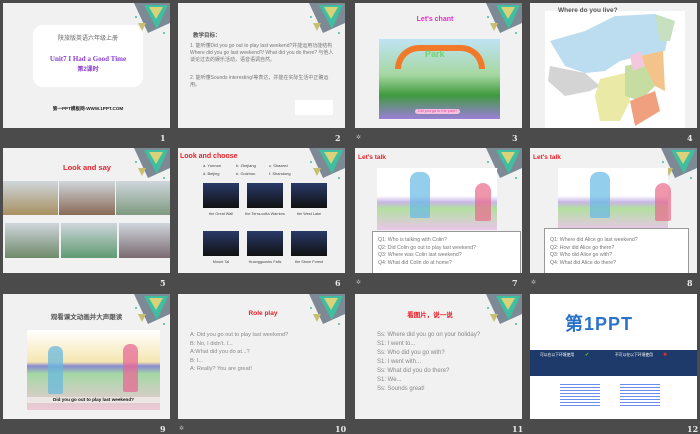  What do you see at coordinates (265, 214) in the screenshot?
I see `caption: the Terra-cotta Warriors` at bounding box center [265, 214].